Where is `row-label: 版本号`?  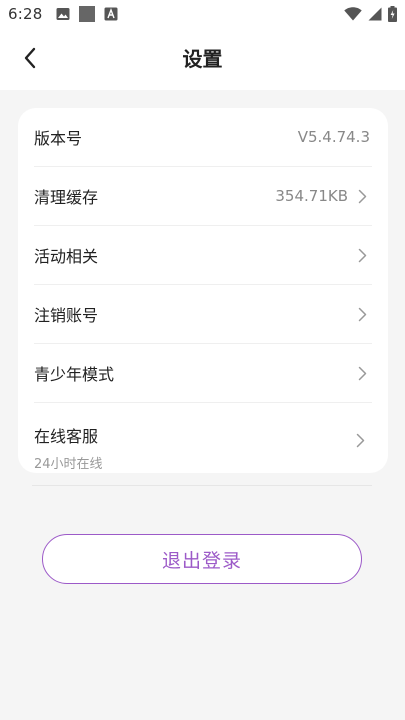 row-label: 版本号 is located at coordinates (58, 138).